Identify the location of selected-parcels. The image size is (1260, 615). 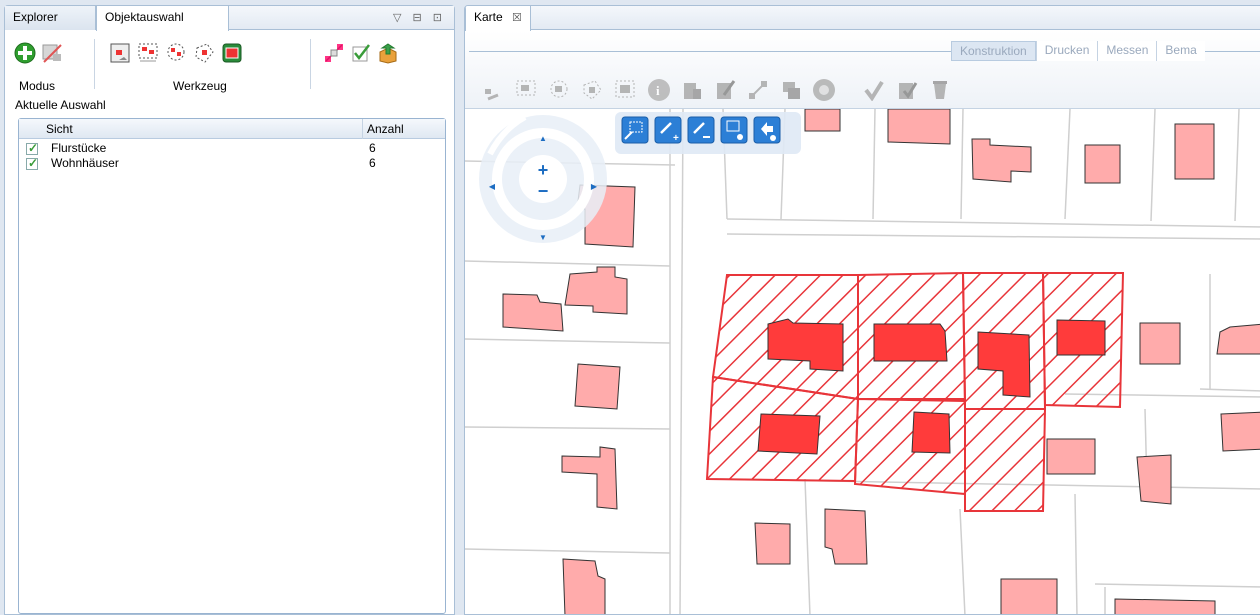
(915, 391).